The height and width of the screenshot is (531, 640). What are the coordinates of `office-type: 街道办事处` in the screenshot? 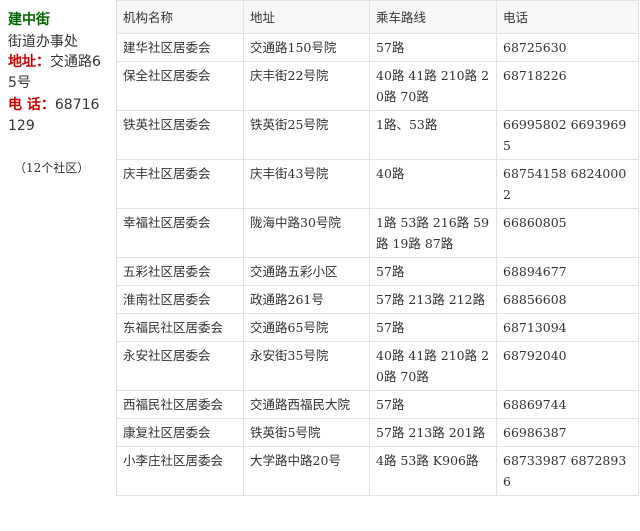 It's located at (43, 42).